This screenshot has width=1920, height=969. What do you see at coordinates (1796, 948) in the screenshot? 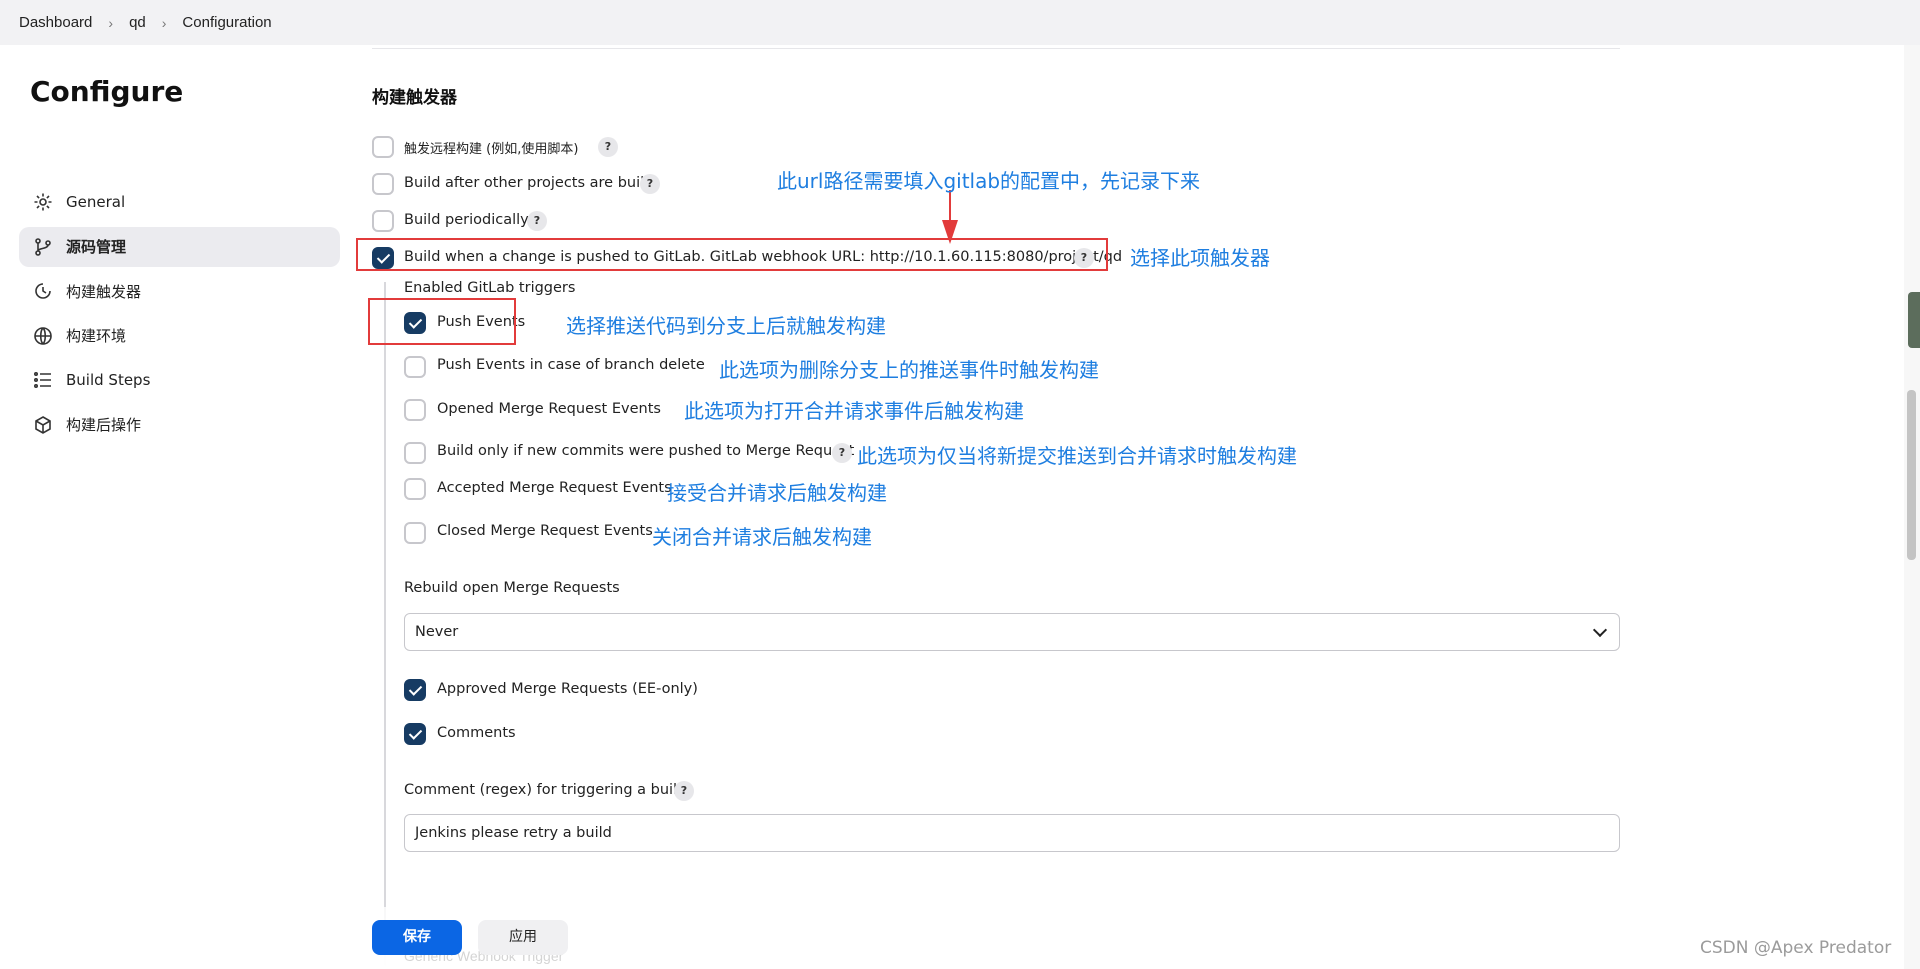
I see `watermark: CSDN @Apex Predator` at bounding box center [1796, 948].